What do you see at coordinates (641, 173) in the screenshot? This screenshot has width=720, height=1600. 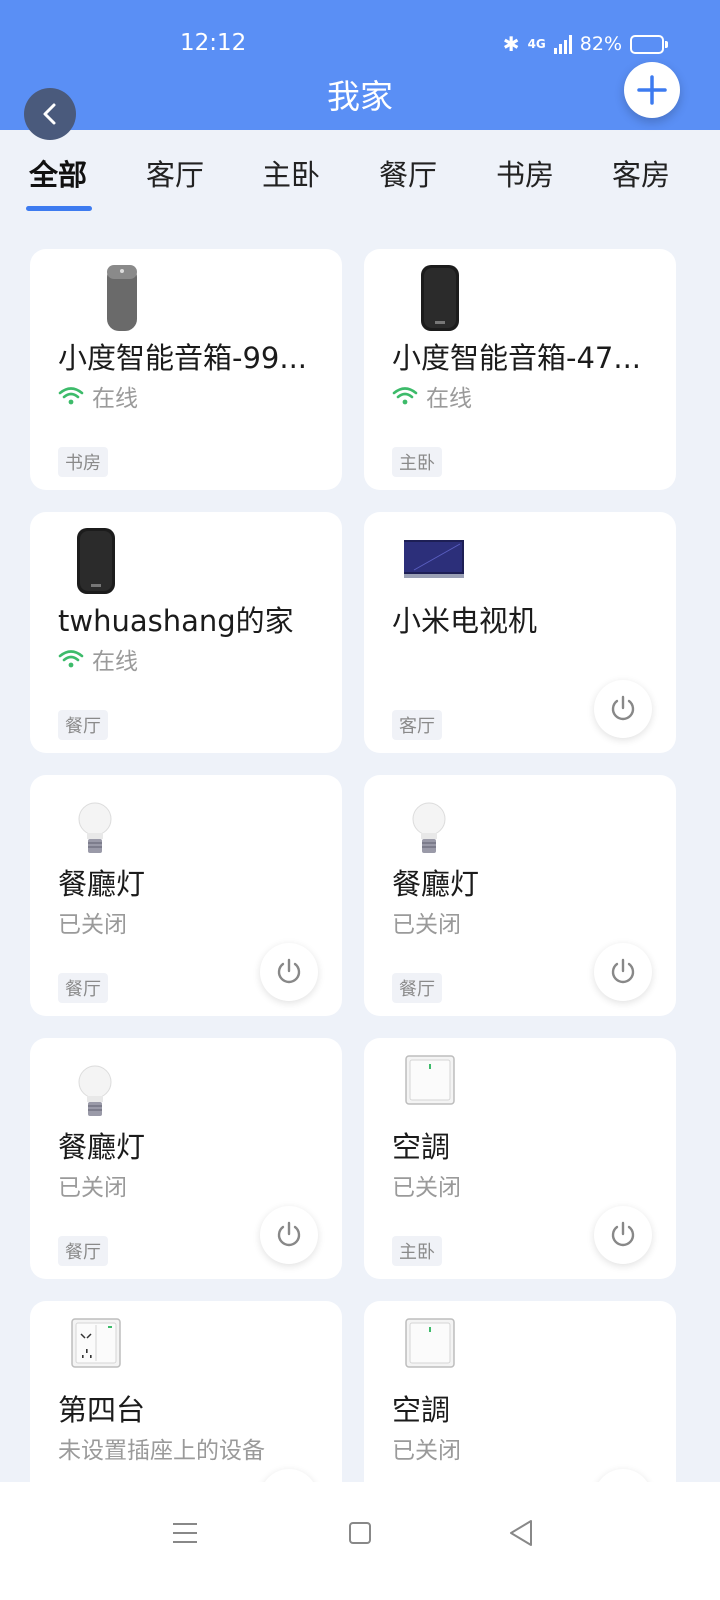 I see `tab-guest-room: 客房` at bounding box center [641, 173].